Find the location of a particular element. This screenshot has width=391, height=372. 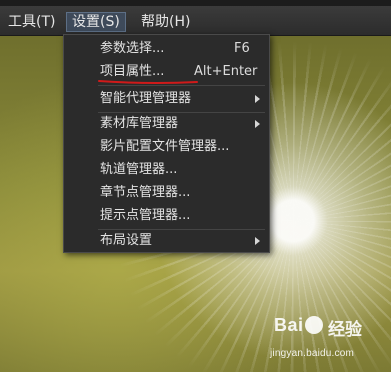

menu-item-layout-settings: 布局设置 is located at coordinates (166, 240).